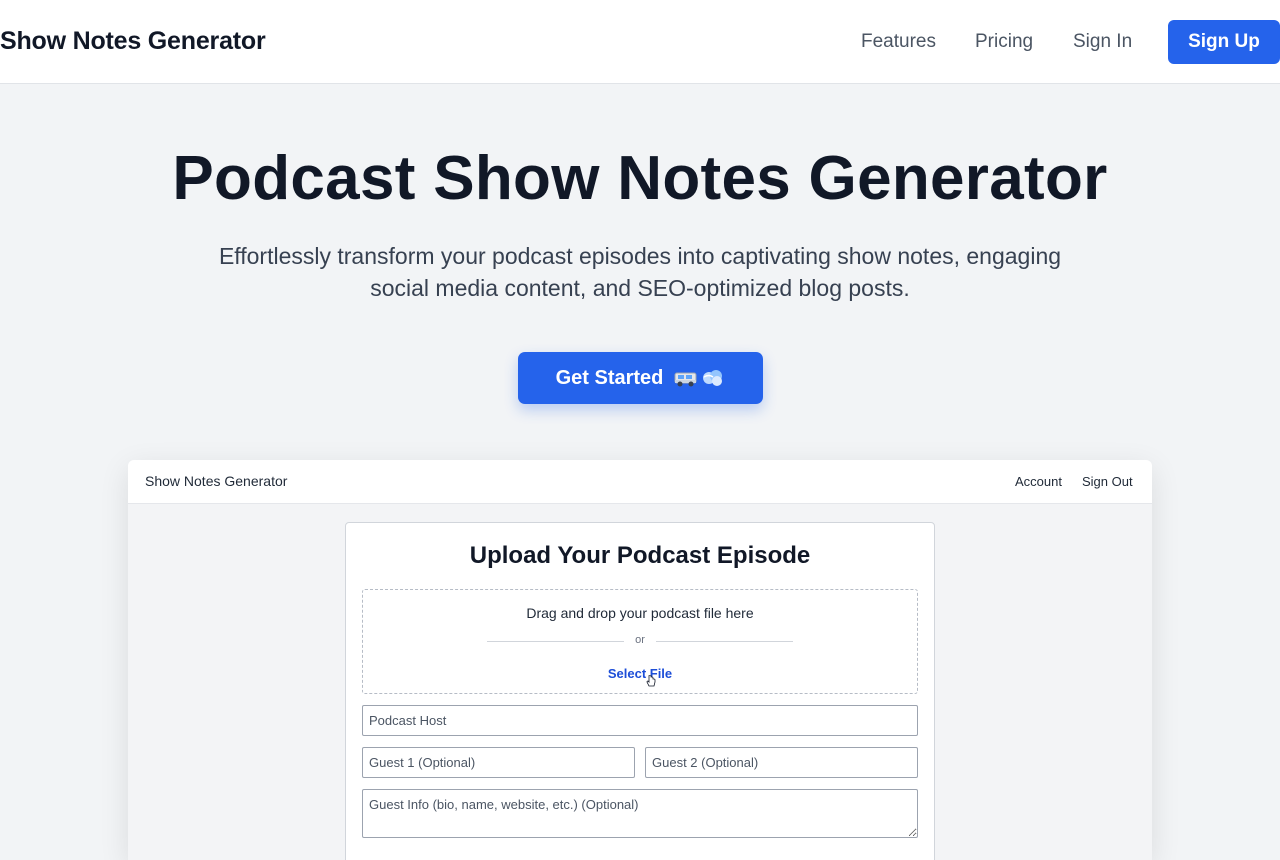 The image size is (1280, 860). What do you see at coordinates (1004, 42) in the screenshot?
I see `nav-link-pricing: Pricing` at bounding box center [1004, 42].